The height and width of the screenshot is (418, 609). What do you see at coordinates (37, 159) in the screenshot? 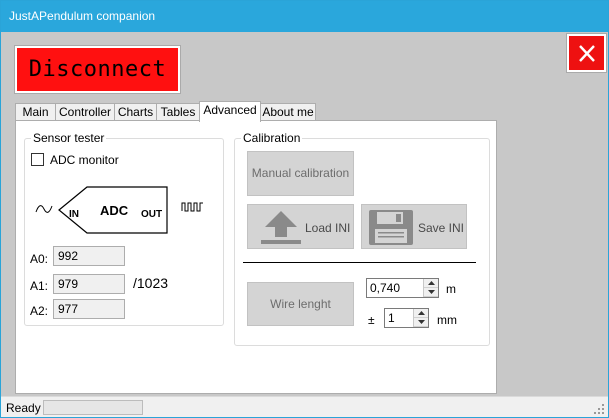
I see `adc-monitor-checkbox` at bounding box center [37, 159].